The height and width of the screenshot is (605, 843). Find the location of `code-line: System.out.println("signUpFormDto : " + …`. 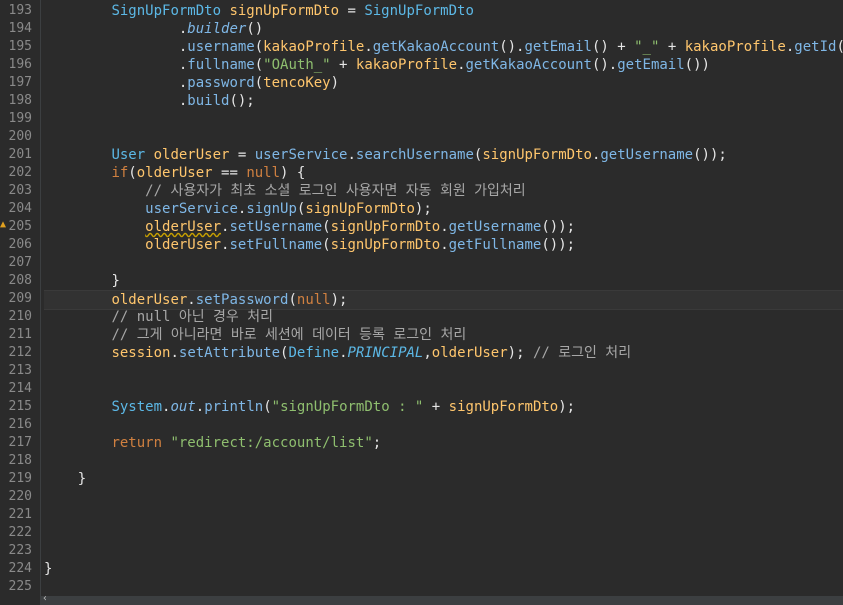

code-line: System.out.println("signUpFormDto : " + … is located at coordinates (443, 407).